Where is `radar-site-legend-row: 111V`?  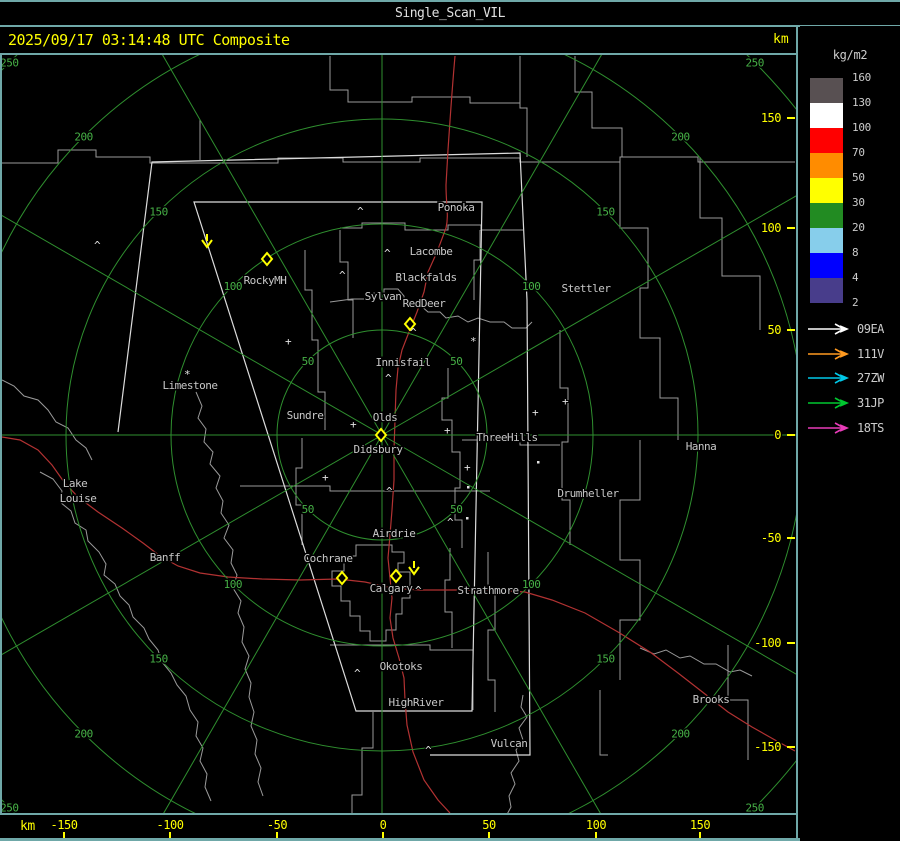 radar-site-legend-row: 111V is located at coordinates (845, 354).